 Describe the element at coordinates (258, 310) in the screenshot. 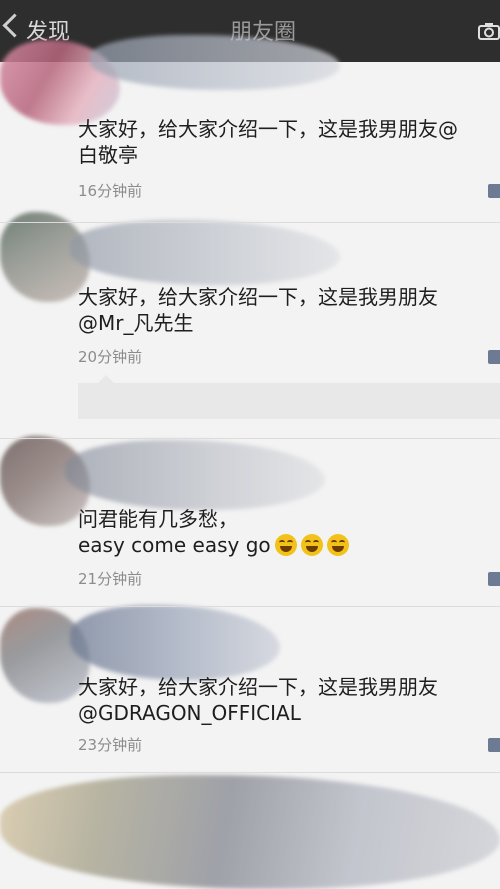

I see `post-text: 大家好，给大家介绍一下，这是我男朋友 @Mr_凡先生` at that location.